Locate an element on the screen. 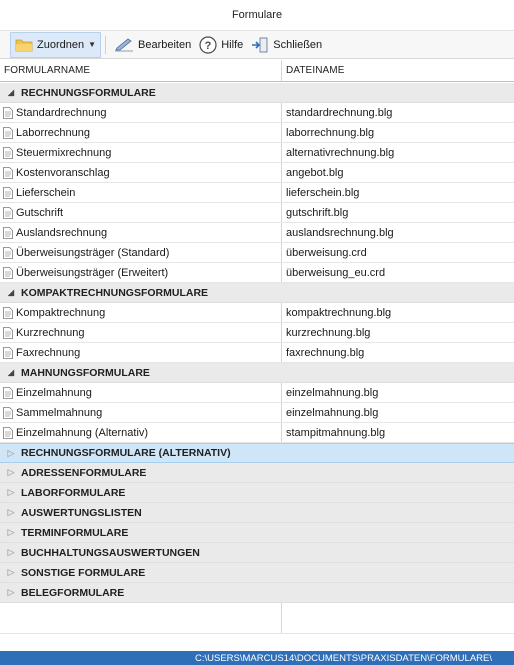 The width and height of the screenshot is (514, 665). table-row: Einzelmahnung einzelmahnung.blg is located at coordinates (257, 393).